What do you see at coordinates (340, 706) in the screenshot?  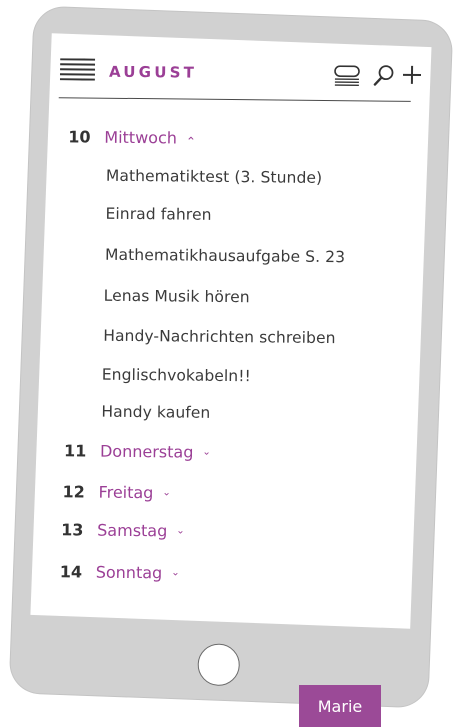 I see `owner-name-tag: Marie` at bounding box center [340, 706].